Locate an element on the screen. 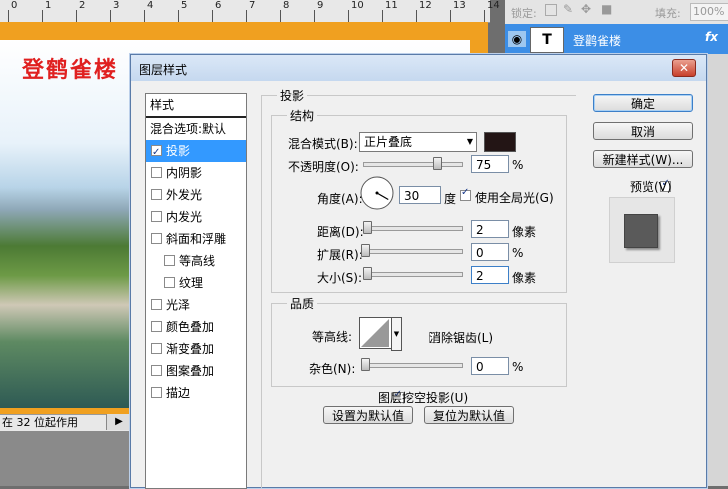 This screenshot has width=728, height=489. shadow-color-swatch is located at coordinates (500, 142).